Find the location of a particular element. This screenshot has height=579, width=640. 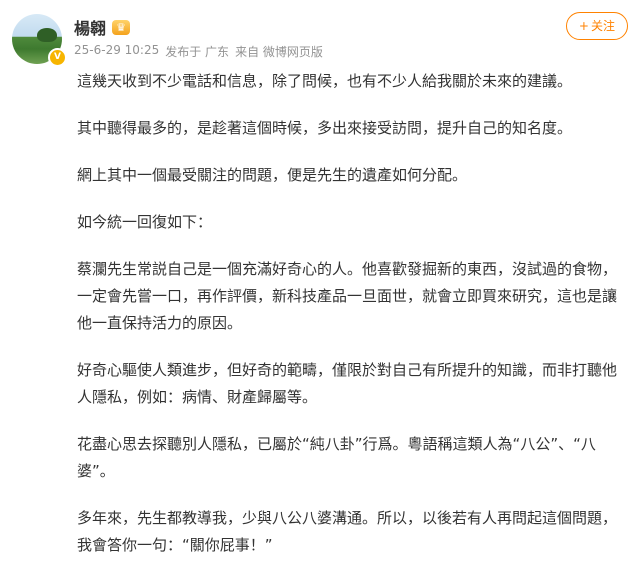

author-row: 楊翱 ♛ is located at coordinates (102, 27).